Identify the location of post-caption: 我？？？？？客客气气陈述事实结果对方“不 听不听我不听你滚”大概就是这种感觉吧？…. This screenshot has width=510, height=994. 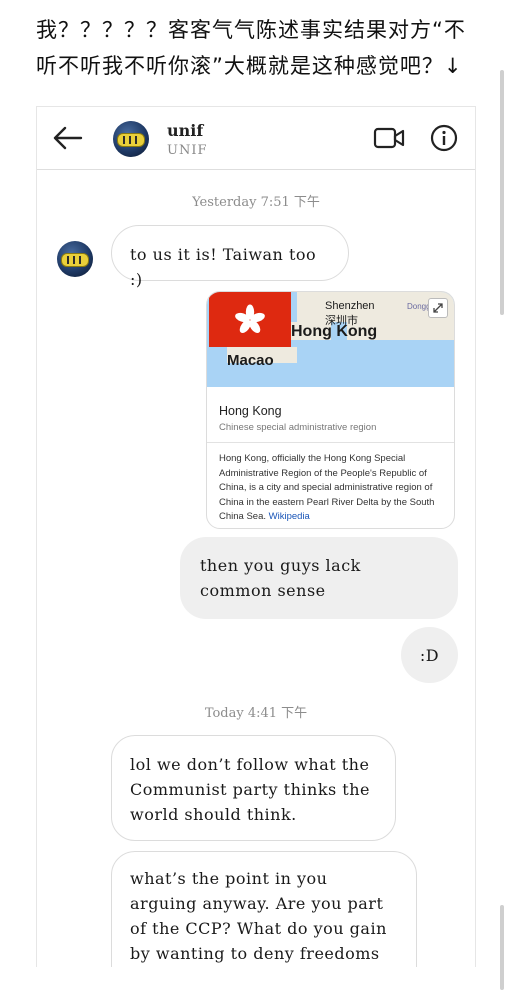
(261, 48).